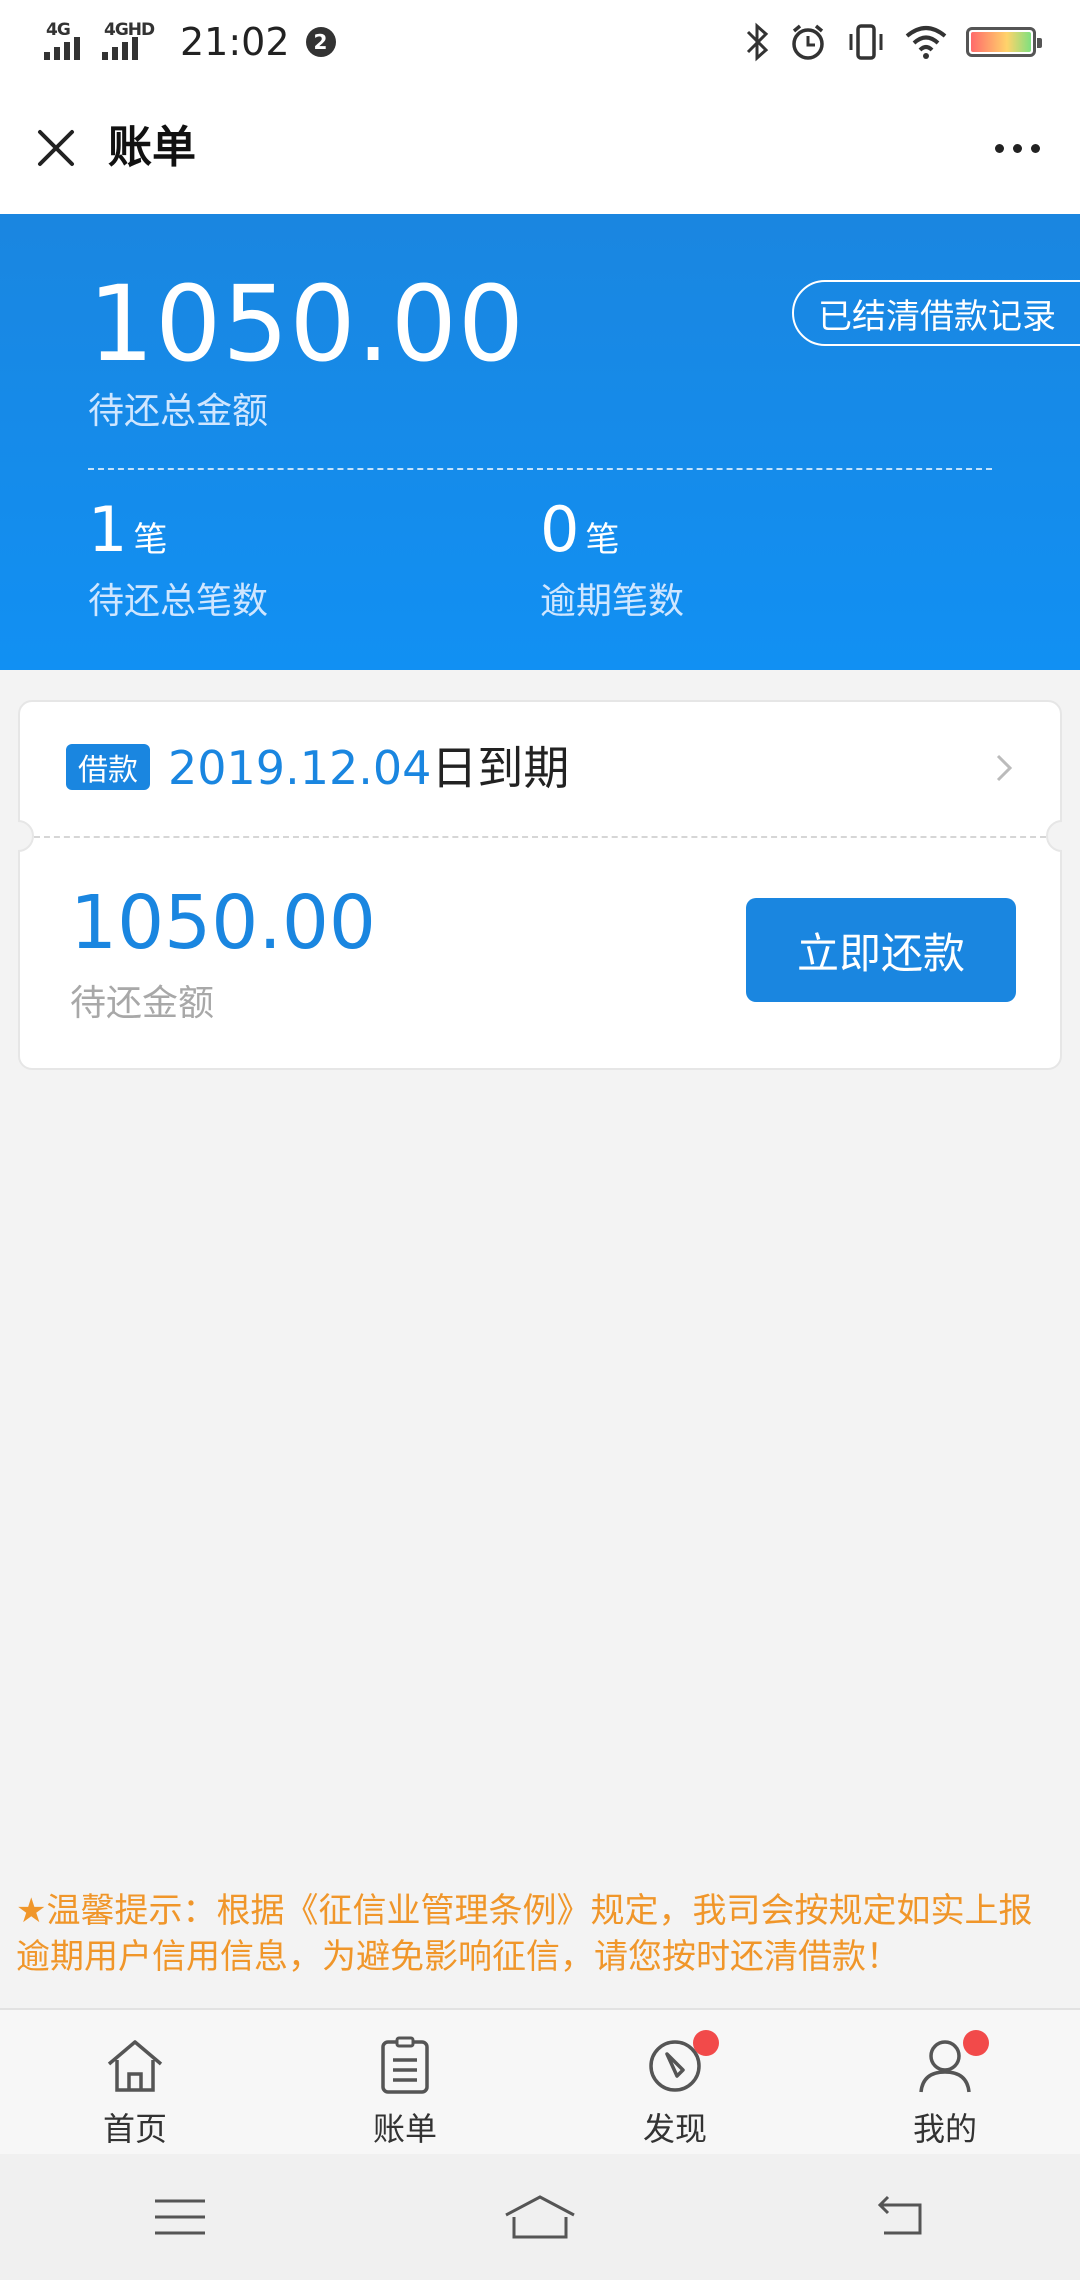  I want to click on status-bar: 4G 4GHD 21:02 2, so click(540, 42).